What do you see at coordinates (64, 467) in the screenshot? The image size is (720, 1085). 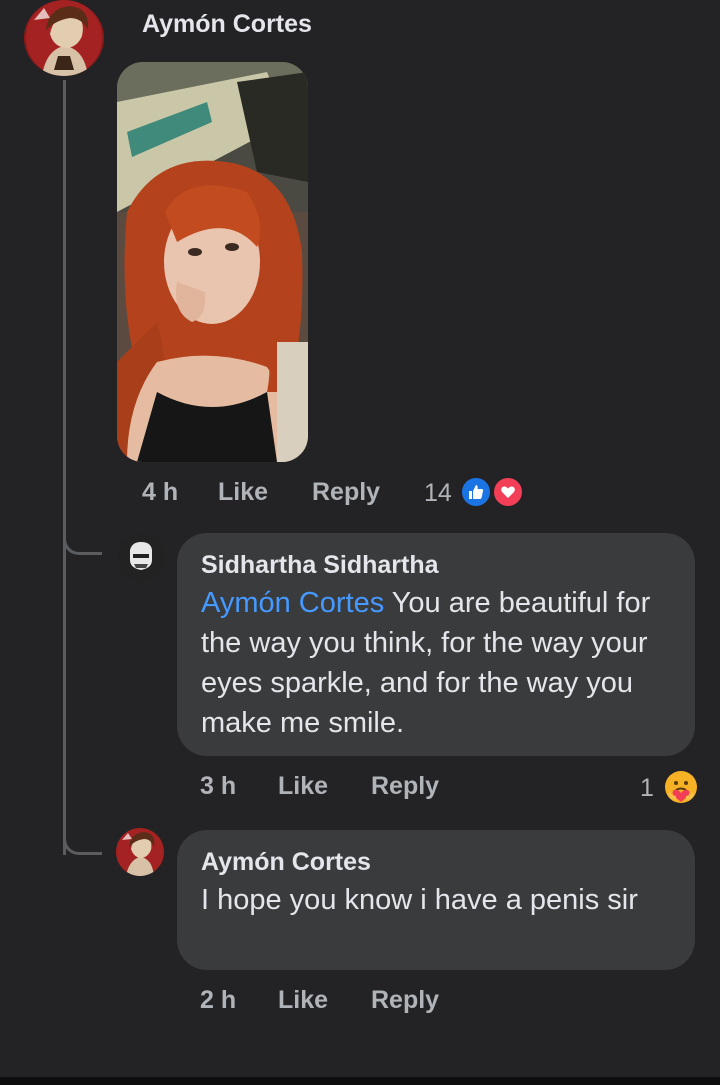 I see `thread-line` at bounding box center [64, 467].